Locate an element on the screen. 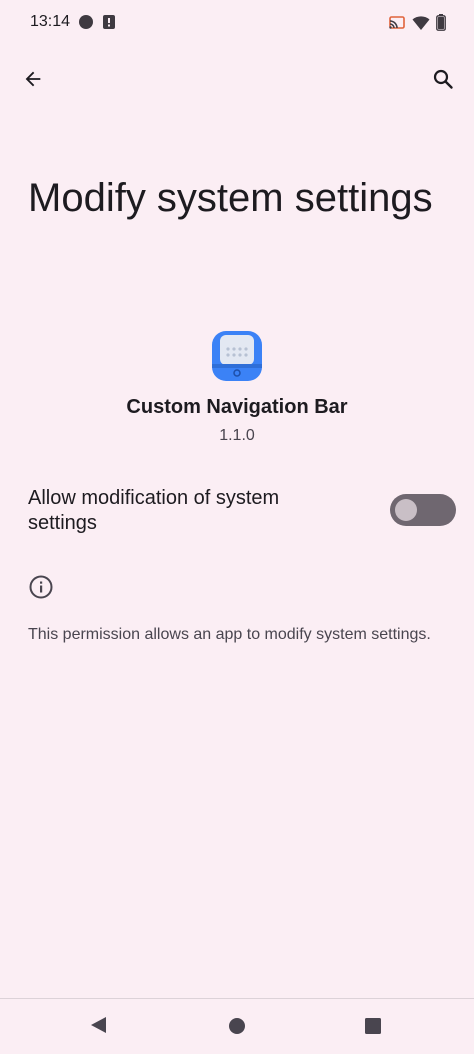 The image size is (474, 1054). page-title: Modify system settings is located at coordinates (230, 198).